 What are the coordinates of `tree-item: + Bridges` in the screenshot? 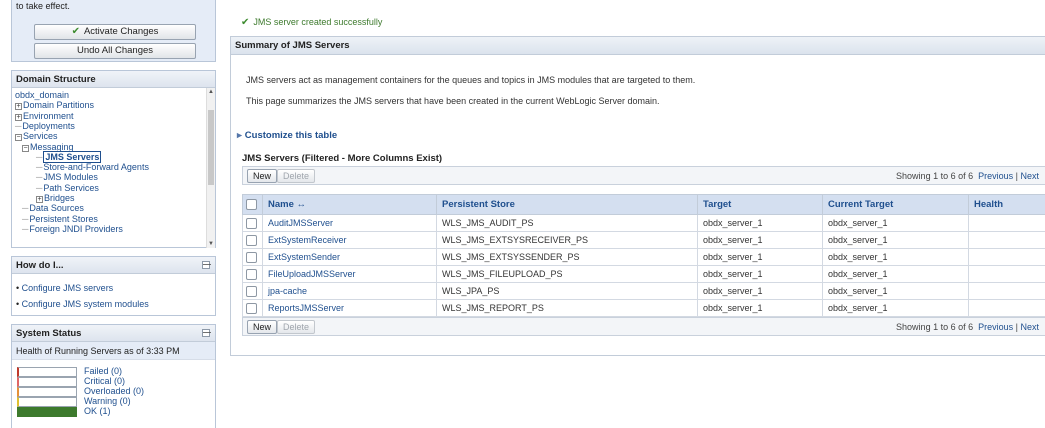 It's located at (55, 198).